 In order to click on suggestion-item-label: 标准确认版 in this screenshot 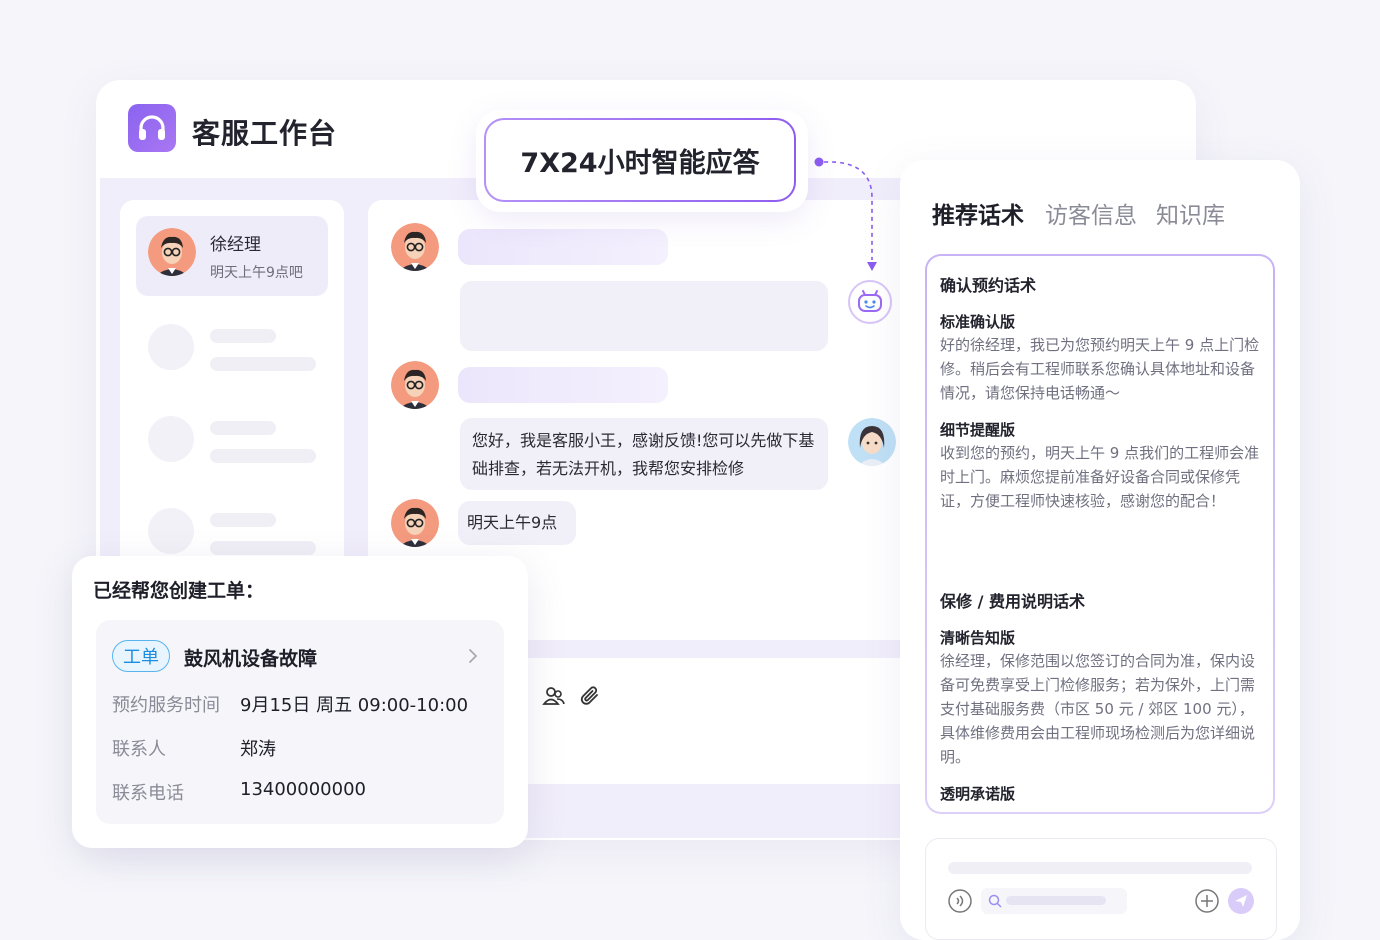, I will do `click(978, 322)`.